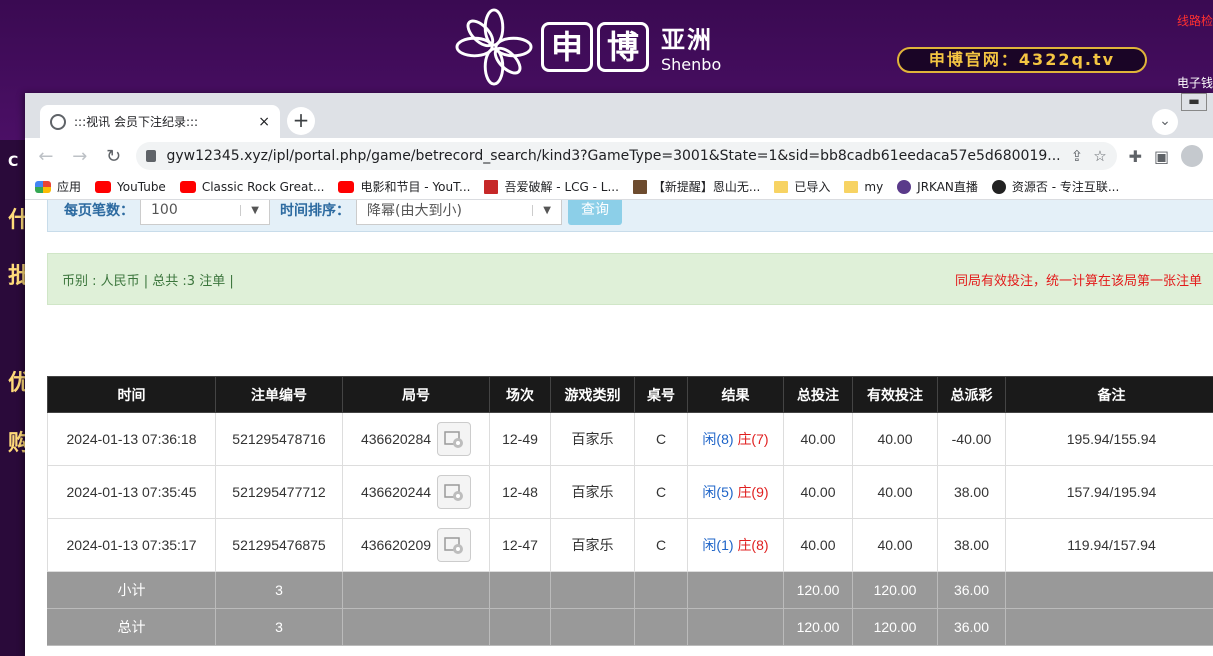 Image resolution: width=1213 pixels, height=656 pixels. Describe the element at coordinates (802, 186) in the screenshot. I see `bookmark-item: 已导入` at that location.